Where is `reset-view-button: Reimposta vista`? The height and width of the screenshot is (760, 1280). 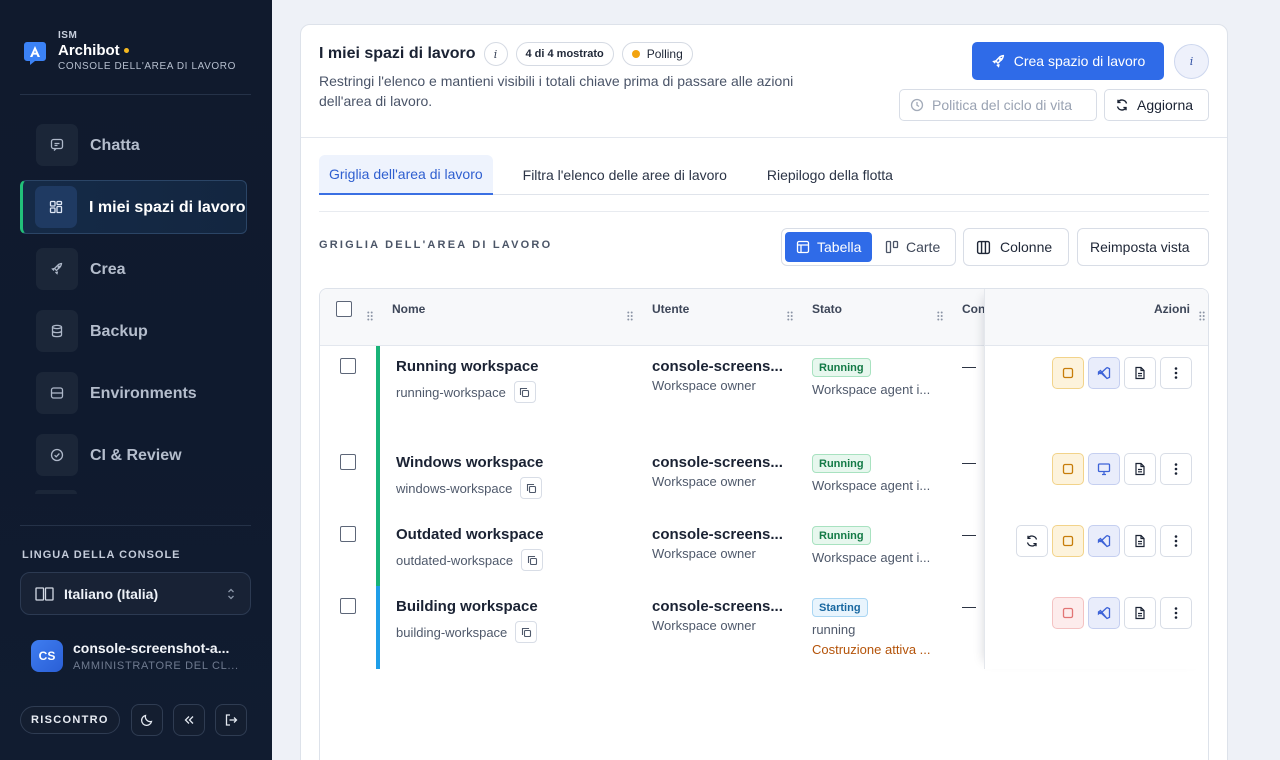
reset-view-button: Reimposta vista is located at coordinates (1143, 247).